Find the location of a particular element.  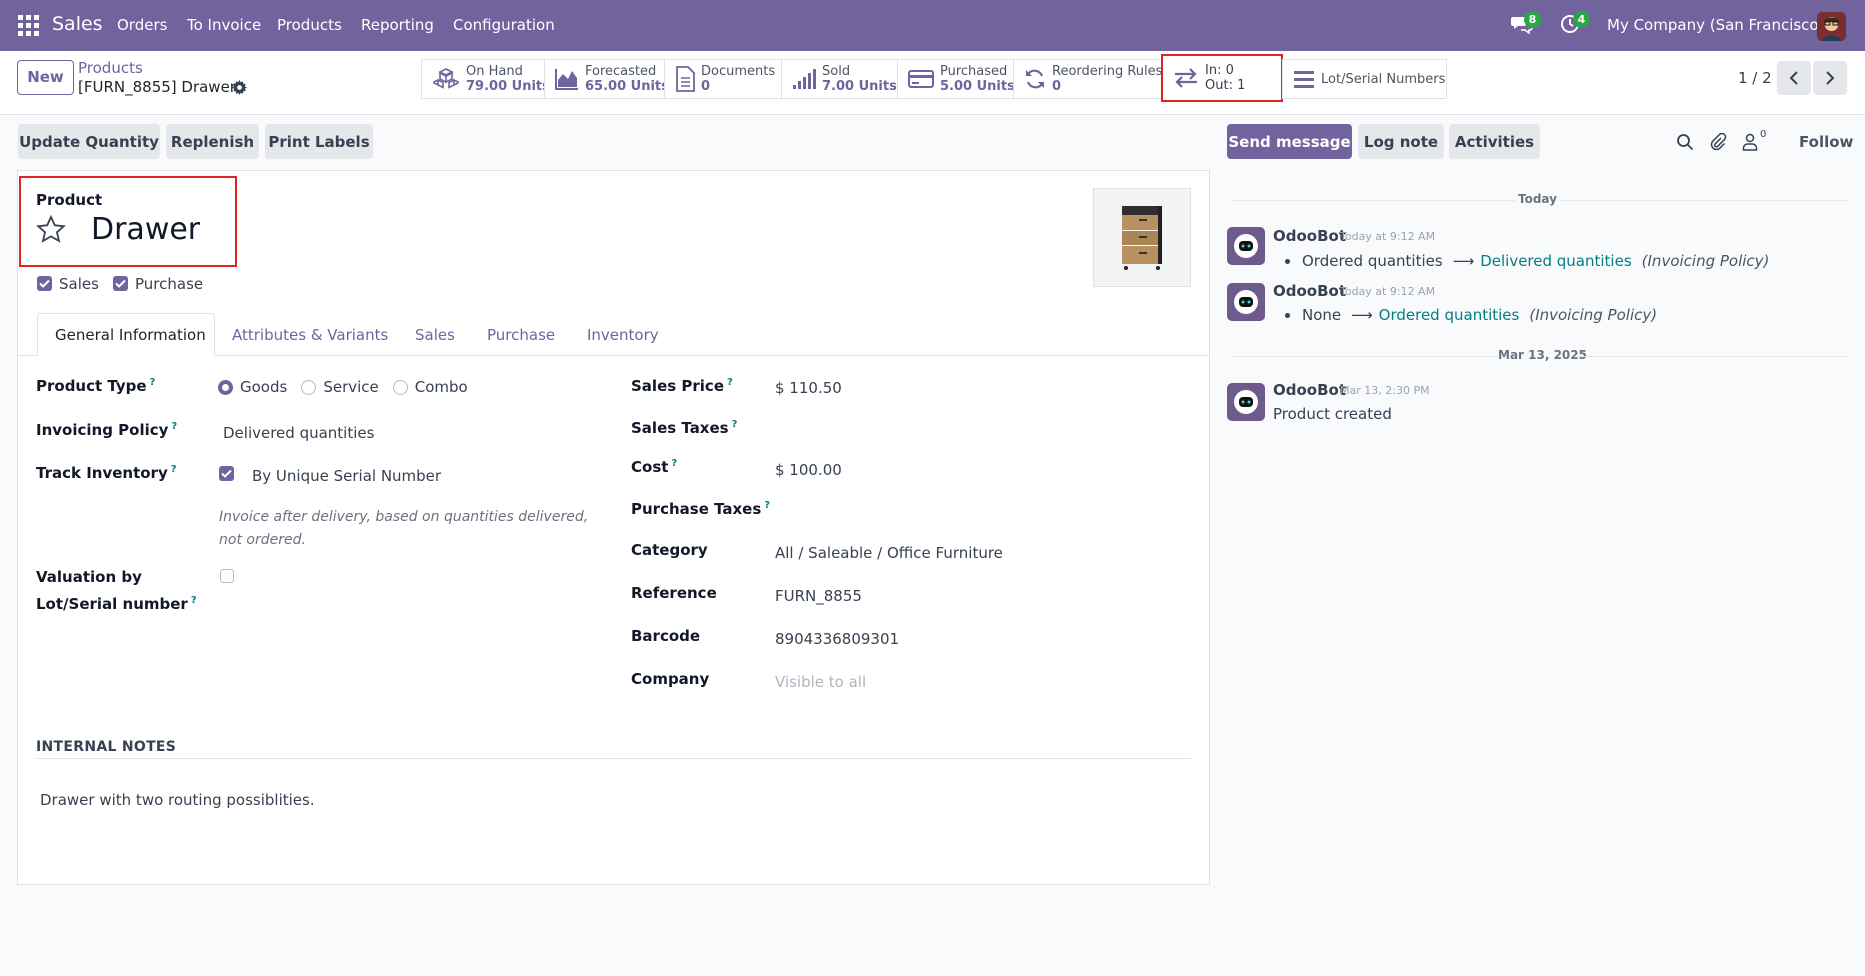

reference-field: FURN_8855 is located at coordinates (818, 596).